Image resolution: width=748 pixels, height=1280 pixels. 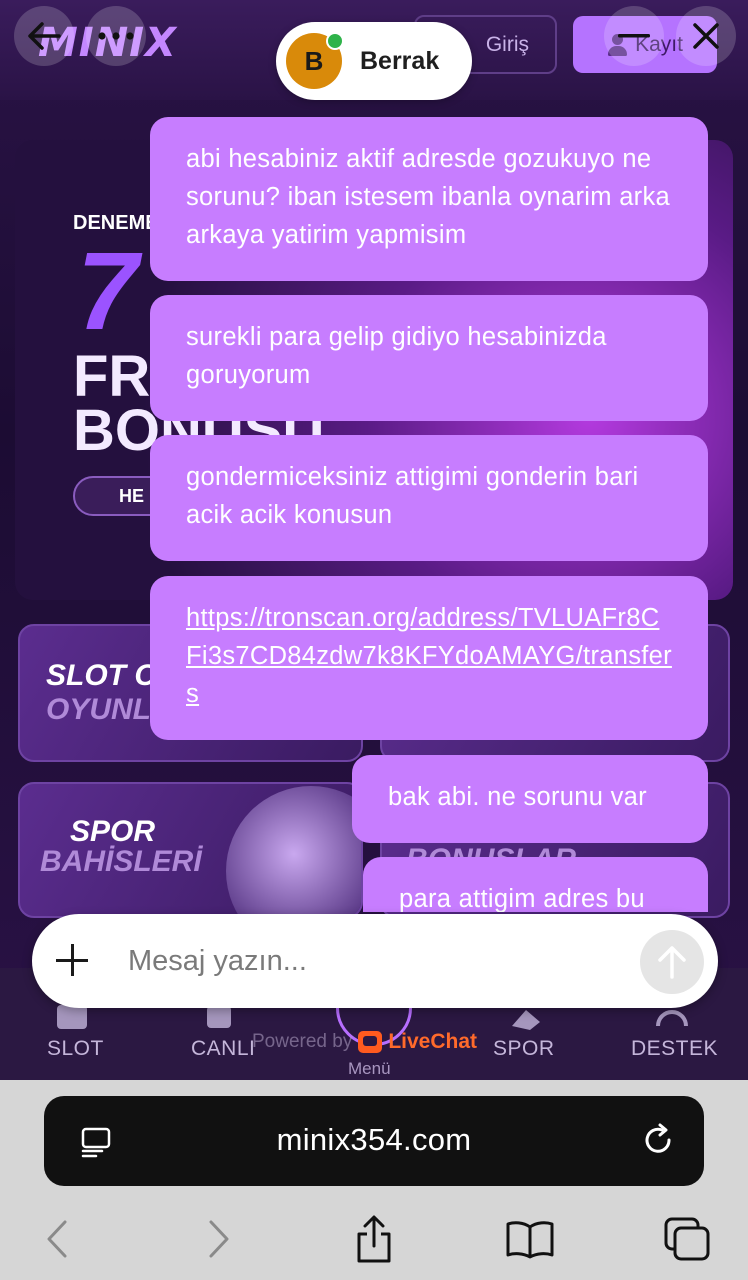 What do you see at coordinates (672, 1018) in the screenshot?
I see `headset-icon` at bounding box center [672, 1018].